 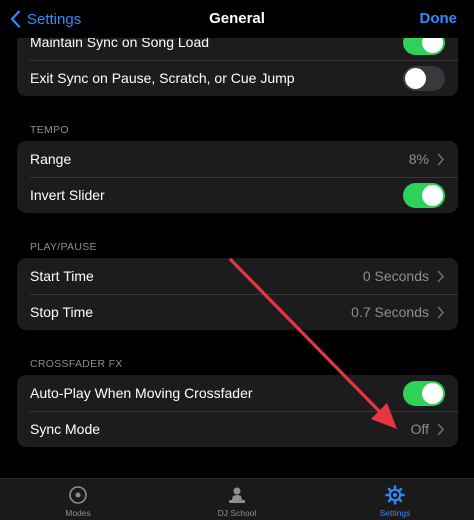 What do you see at coordinates (237, 159) in the screenshot?
I see `row-range: Range 8%` at bounding box center [237, 159].